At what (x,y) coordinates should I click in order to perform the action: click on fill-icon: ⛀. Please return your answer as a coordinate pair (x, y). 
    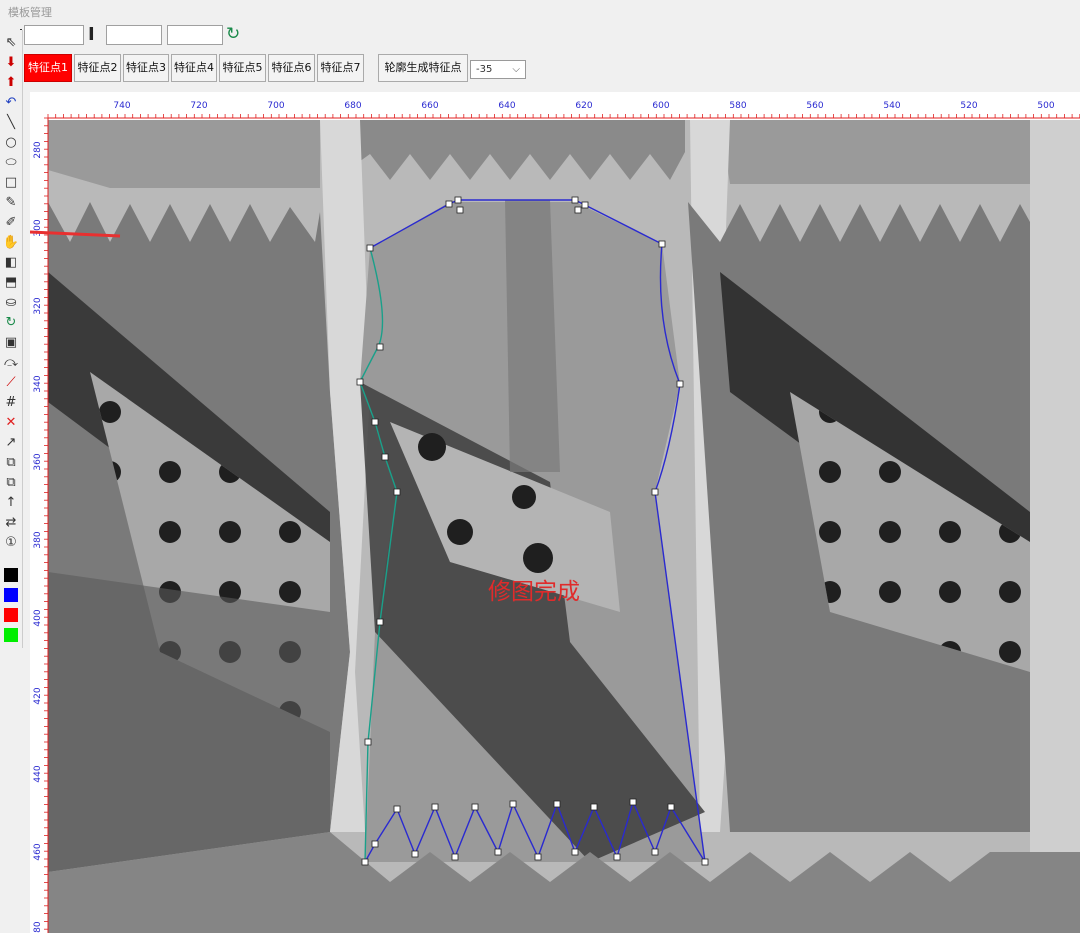
    Looking at the image, I should click on (11, 303).